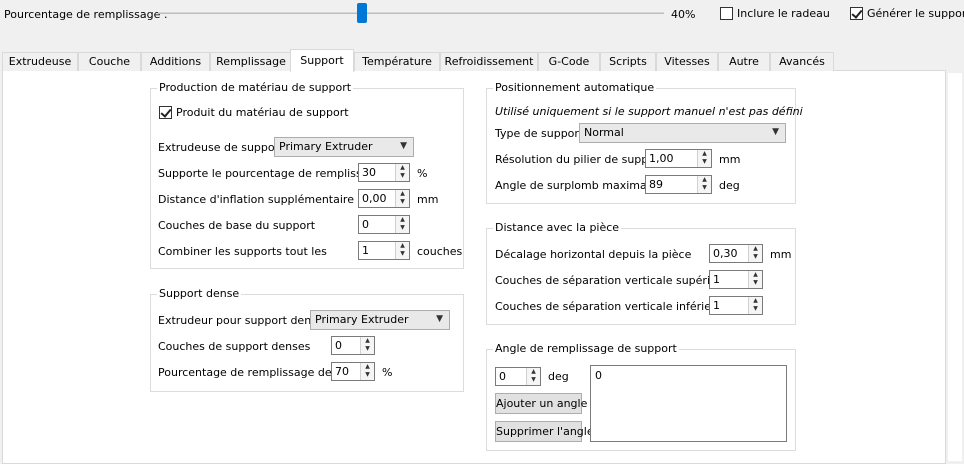  Describe the element at coordinates (353, 345) in the screenshot. I see `dense-layers-stepper: 0 ▲ ▼` at that location.